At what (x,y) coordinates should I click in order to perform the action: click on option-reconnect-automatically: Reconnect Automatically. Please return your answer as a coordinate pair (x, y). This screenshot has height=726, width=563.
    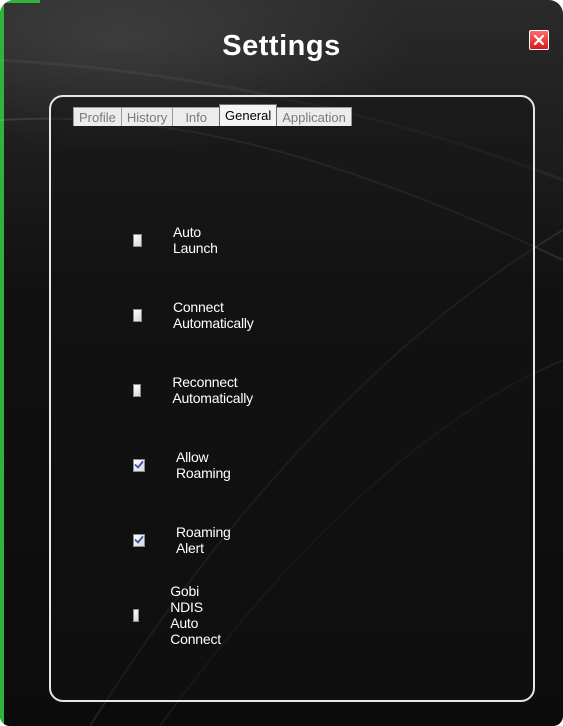
    Looking at the image, I should click on (195, 390).